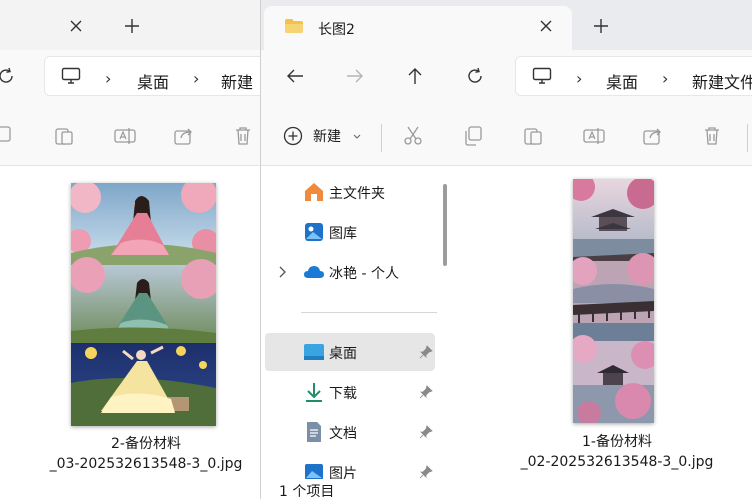 The height and width of the screenshot is (499, 752). I want to click on tab-active: 长图2, so click(418, 28).